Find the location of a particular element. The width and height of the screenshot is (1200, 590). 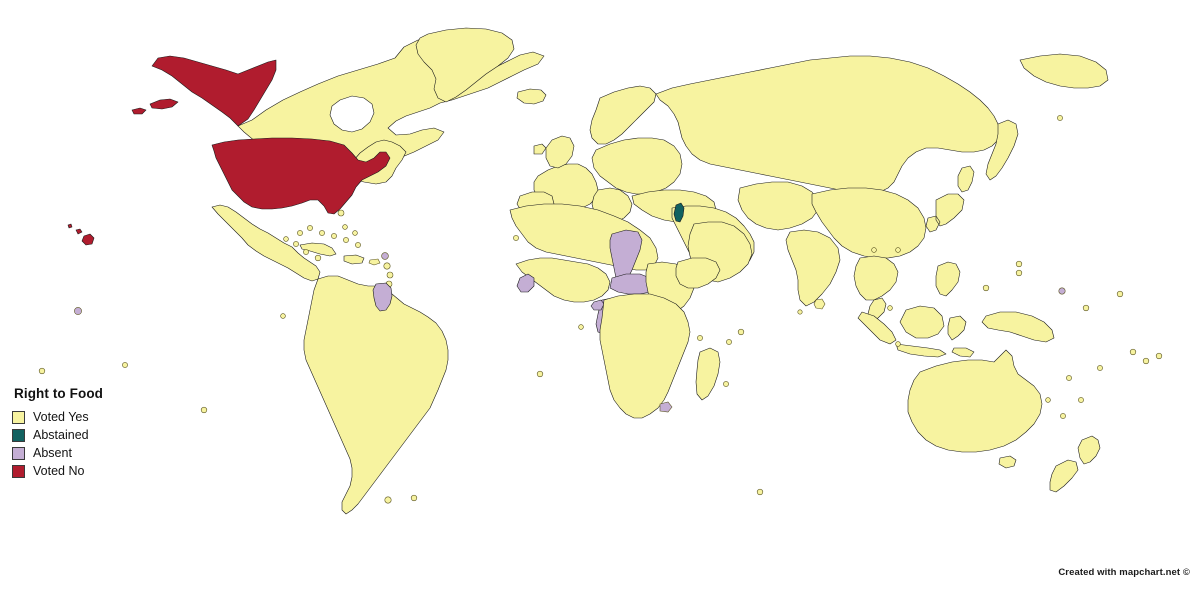

region-comoros is located at coordinates (700, 338).